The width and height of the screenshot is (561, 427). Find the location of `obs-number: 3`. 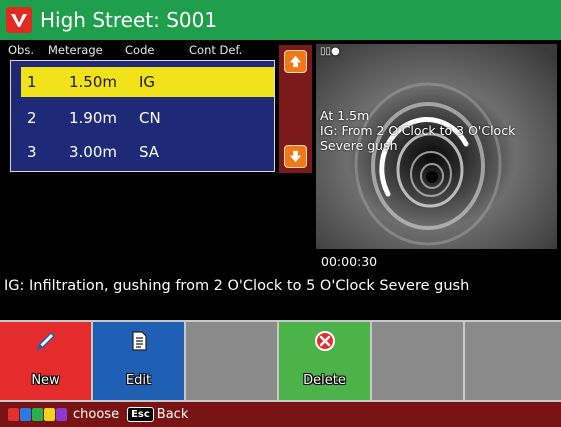

obs-number: 3 is located at coordinates (32, 152).